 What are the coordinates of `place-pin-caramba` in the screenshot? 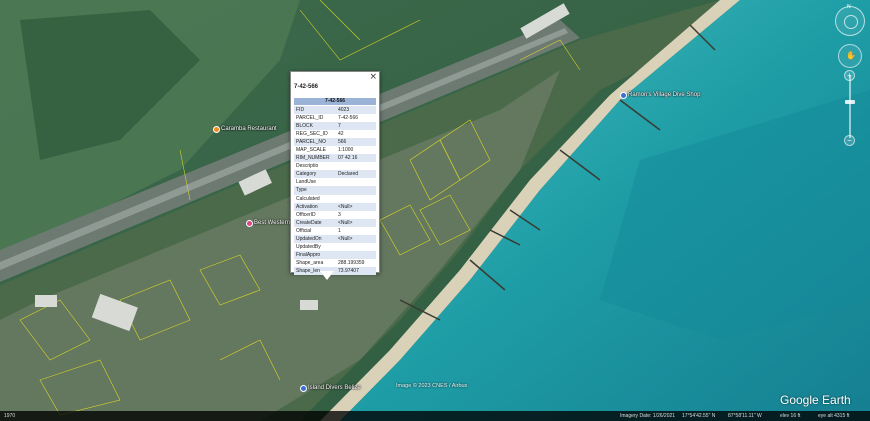 It's located at (216, 129).